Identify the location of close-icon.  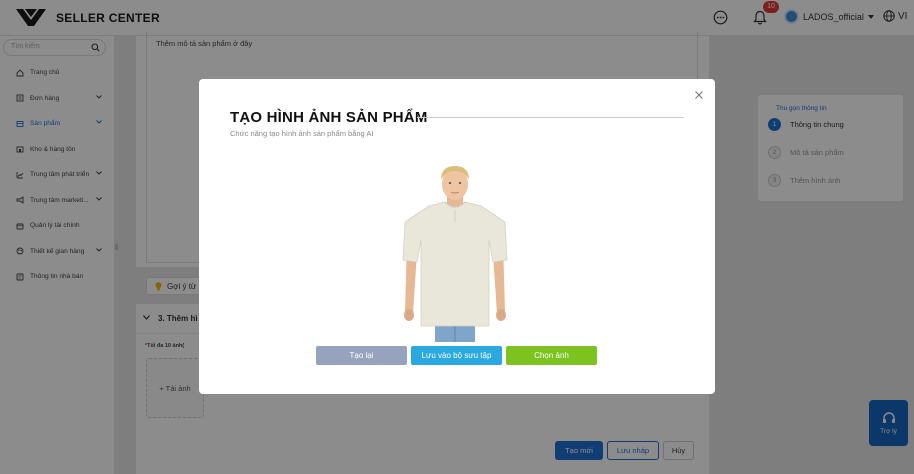
(699, 95).